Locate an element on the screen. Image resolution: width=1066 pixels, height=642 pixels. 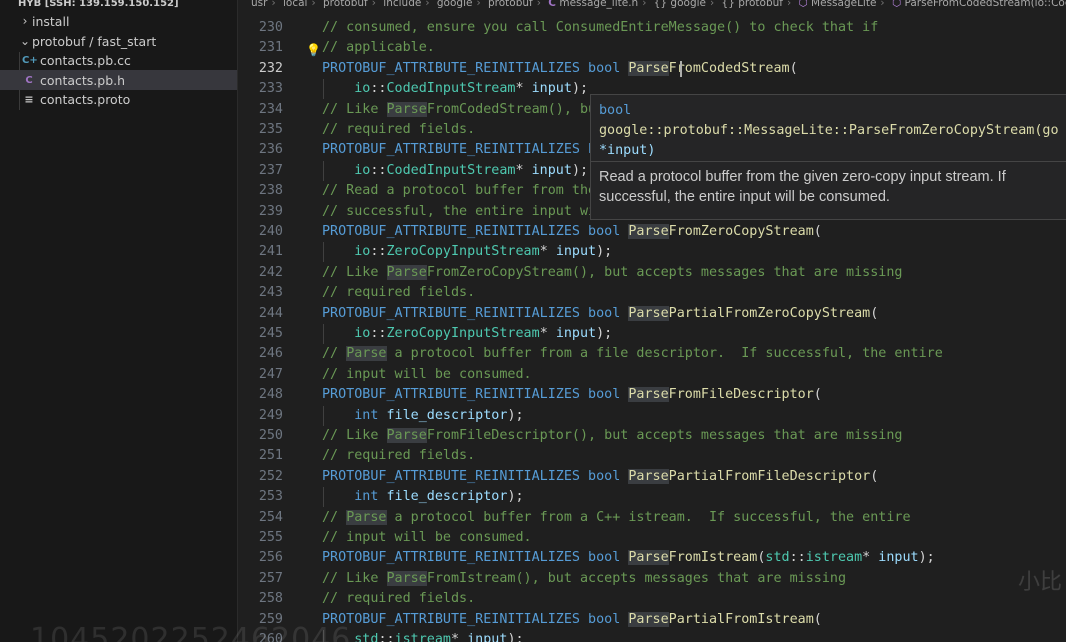
code-line: 245 io::ZeroCopyInputStream* input); is located at coordinates (652, 334).